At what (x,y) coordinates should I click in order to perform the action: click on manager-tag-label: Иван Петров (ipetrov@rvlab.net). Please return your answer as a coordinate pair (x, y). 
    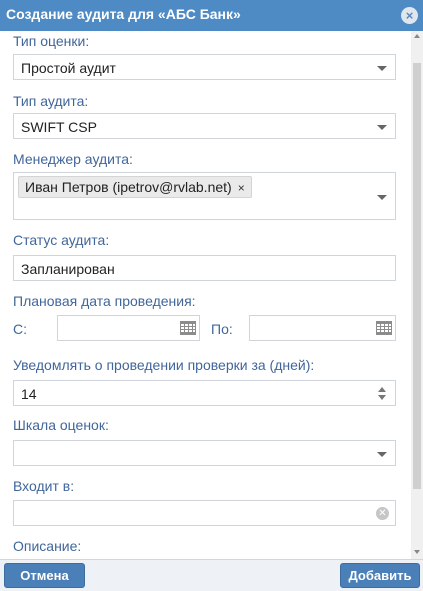
    Looking at the image, I should click on (128, 187).